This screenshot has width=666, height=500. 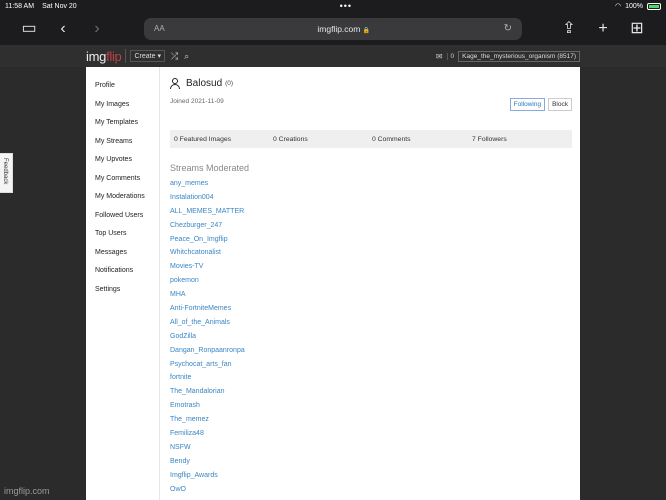 I want to click on sidebar-item-my-templates: My Templates, so click(x=122, y=127).